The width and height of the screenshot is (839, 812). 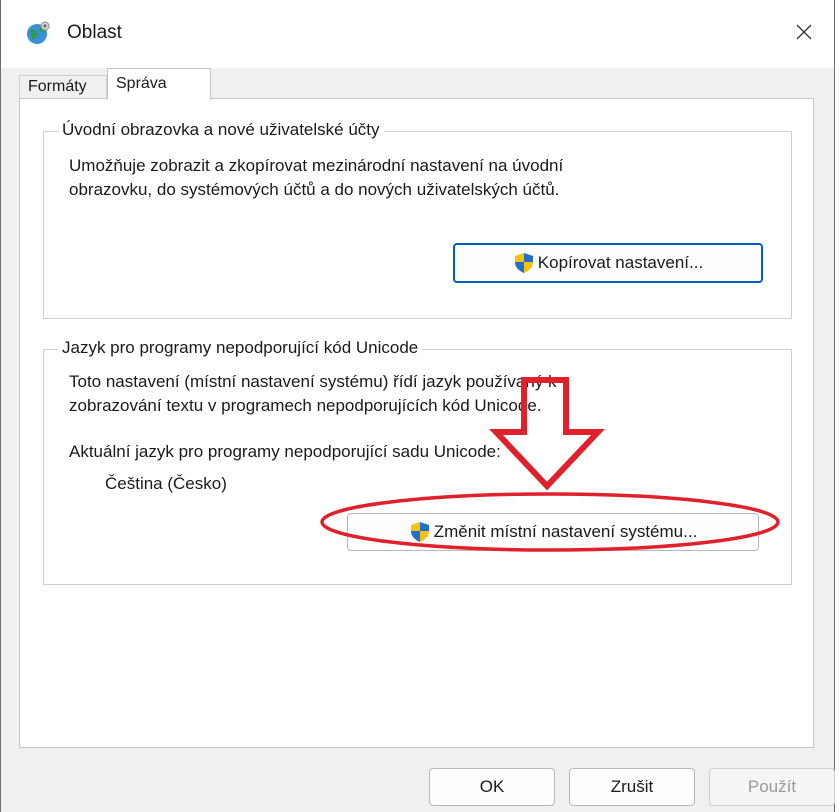 What do you see at coordinates (772, 787) in the screenshot?
I see `apply-button: Použít` at bounding box center [772, 787].